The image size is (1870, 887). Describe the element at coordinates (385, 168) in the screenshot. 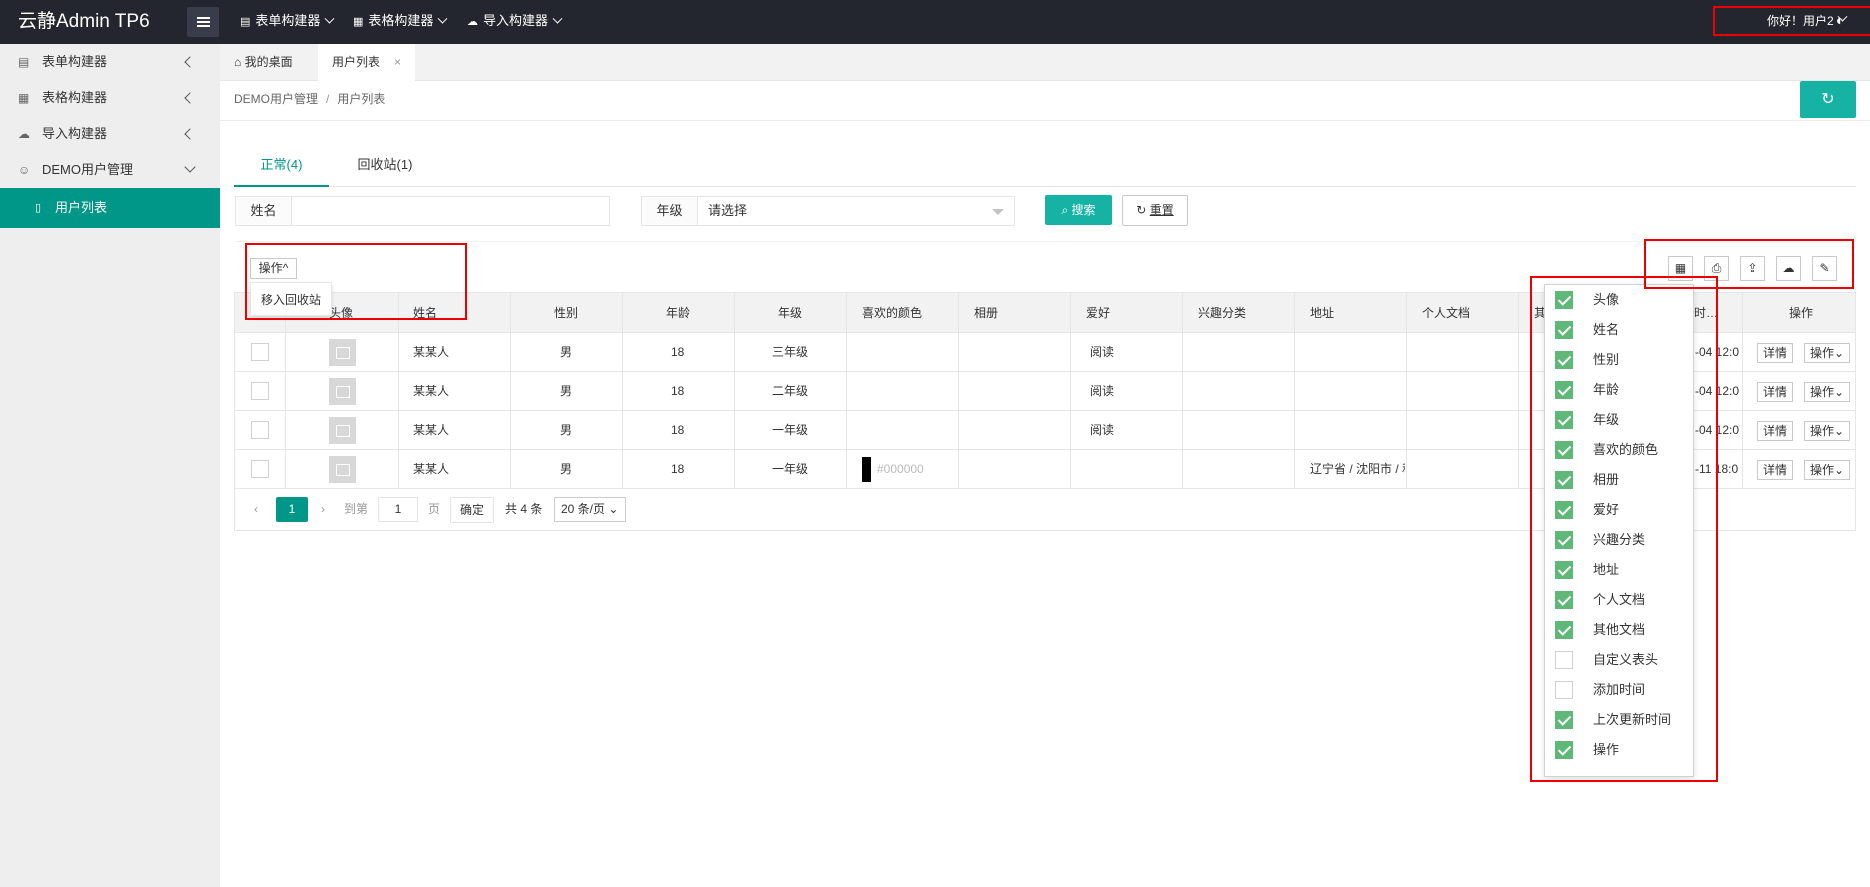

I see `tab-recycle: 回收站(1)` at that location.